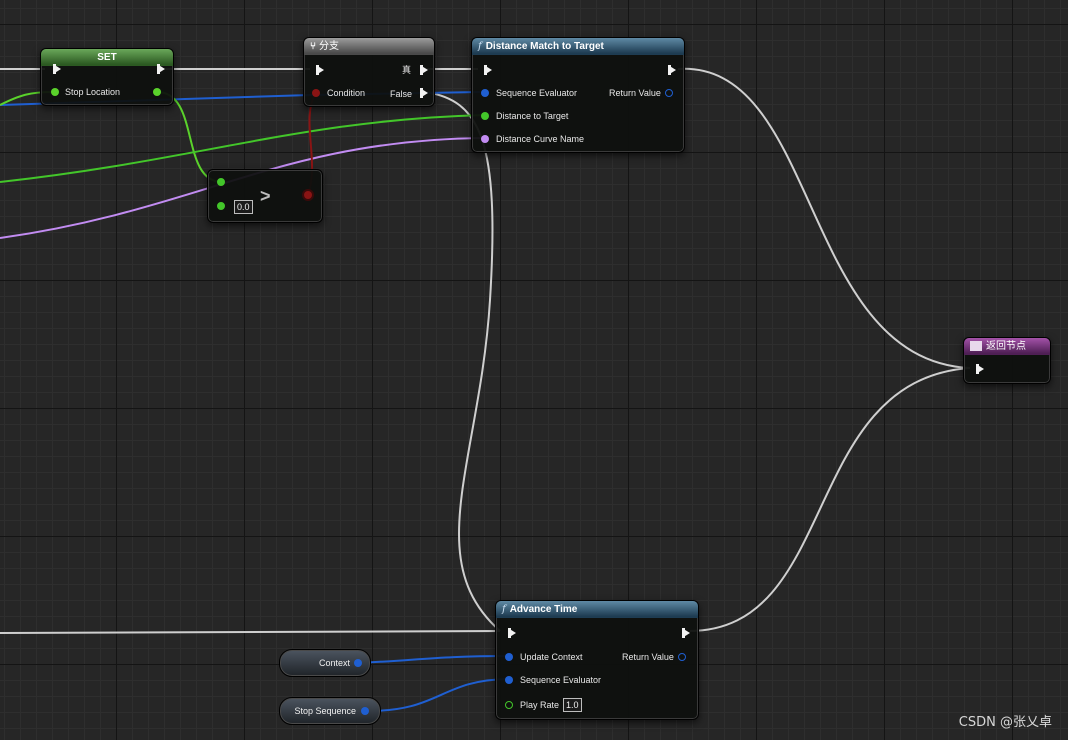 The height and width of the screenshot is (740, 1068). I want to click on branch-icon: ⑂, so click(313, 46).